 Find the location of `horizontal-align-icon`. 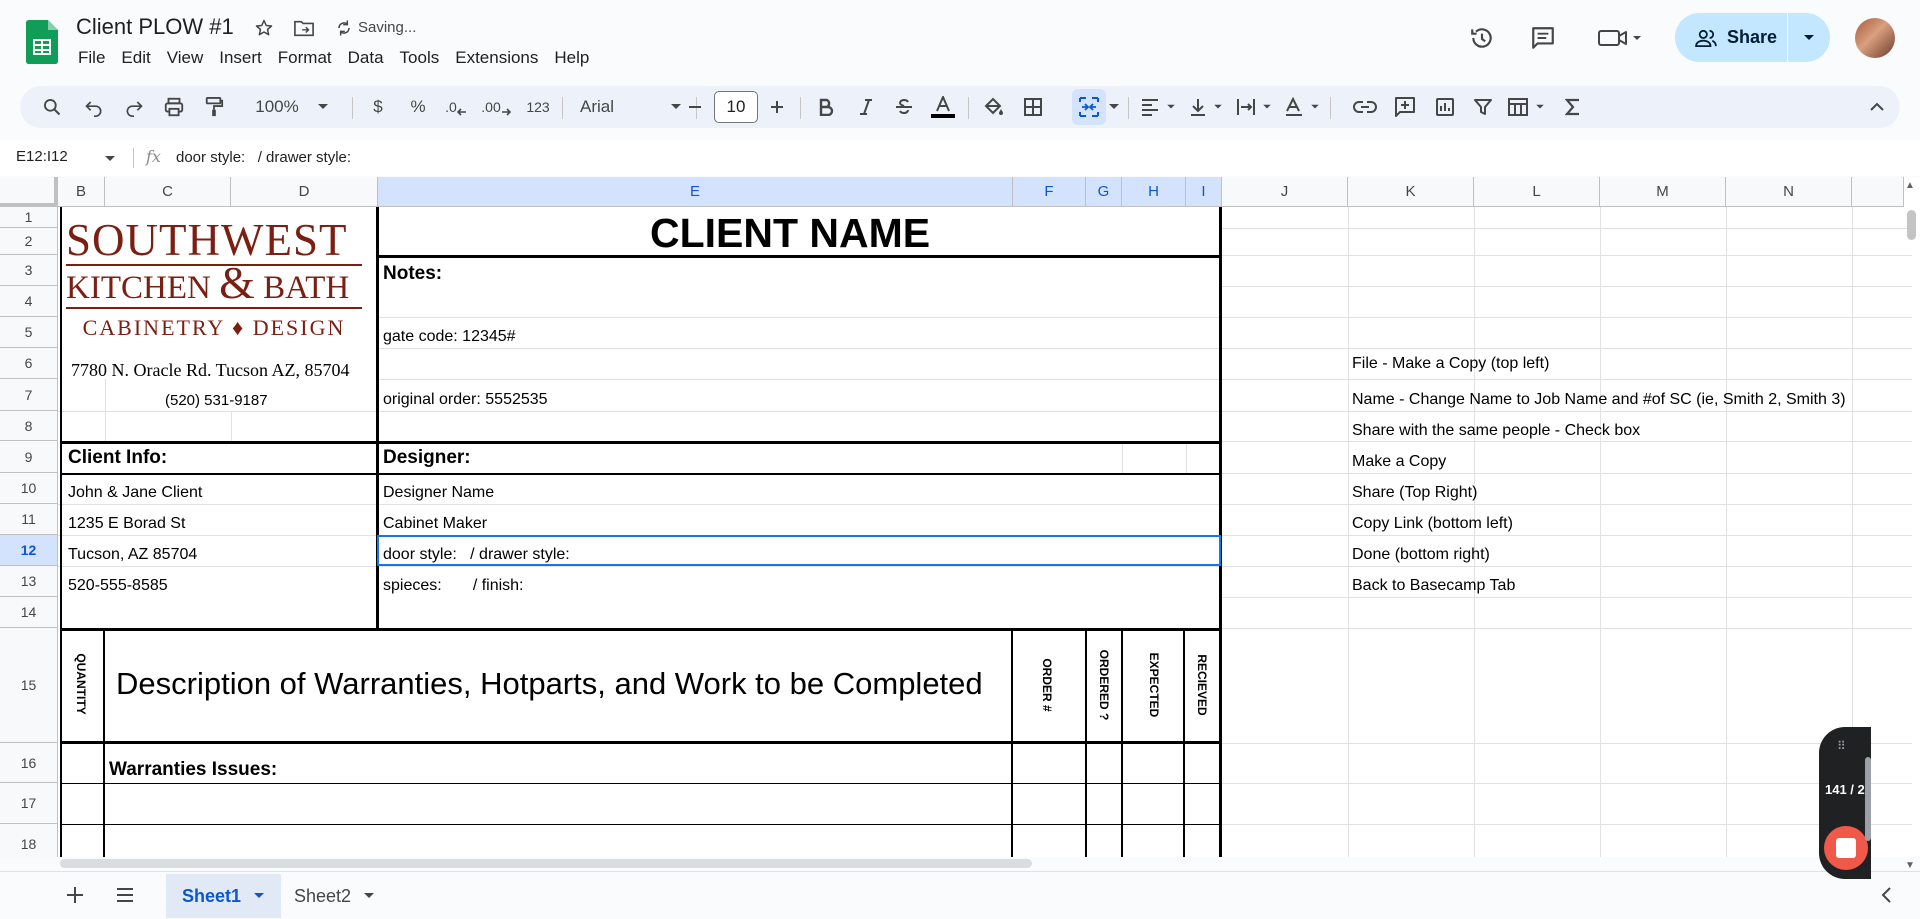

horizontal-align-icon is located at coordinates (1158, 107).